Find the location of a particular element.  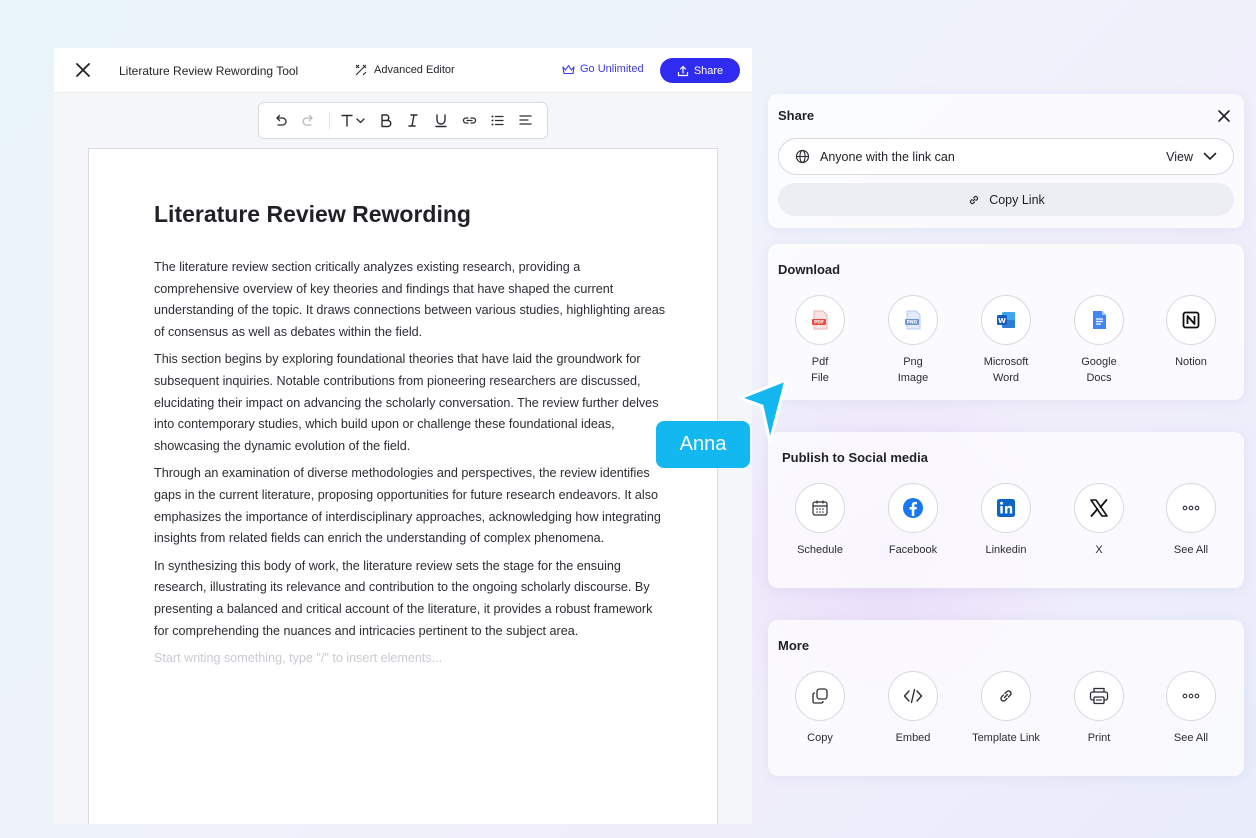

download-word-button: W Microsoft Word is located at coordinates (1006, 340).